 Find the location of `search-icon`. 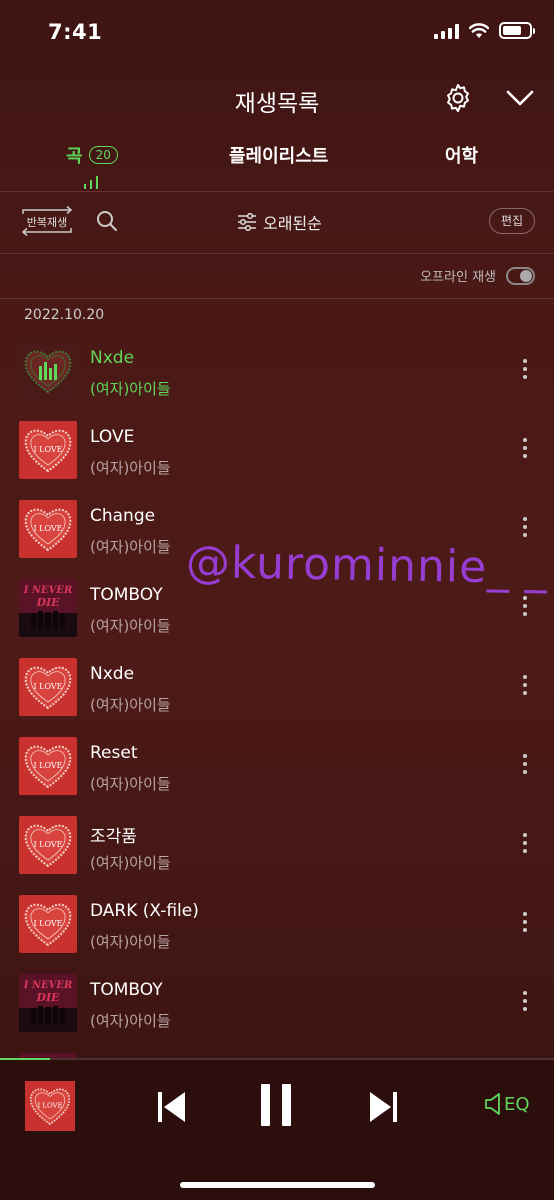

search-icon is located at coordinates (107, 221).